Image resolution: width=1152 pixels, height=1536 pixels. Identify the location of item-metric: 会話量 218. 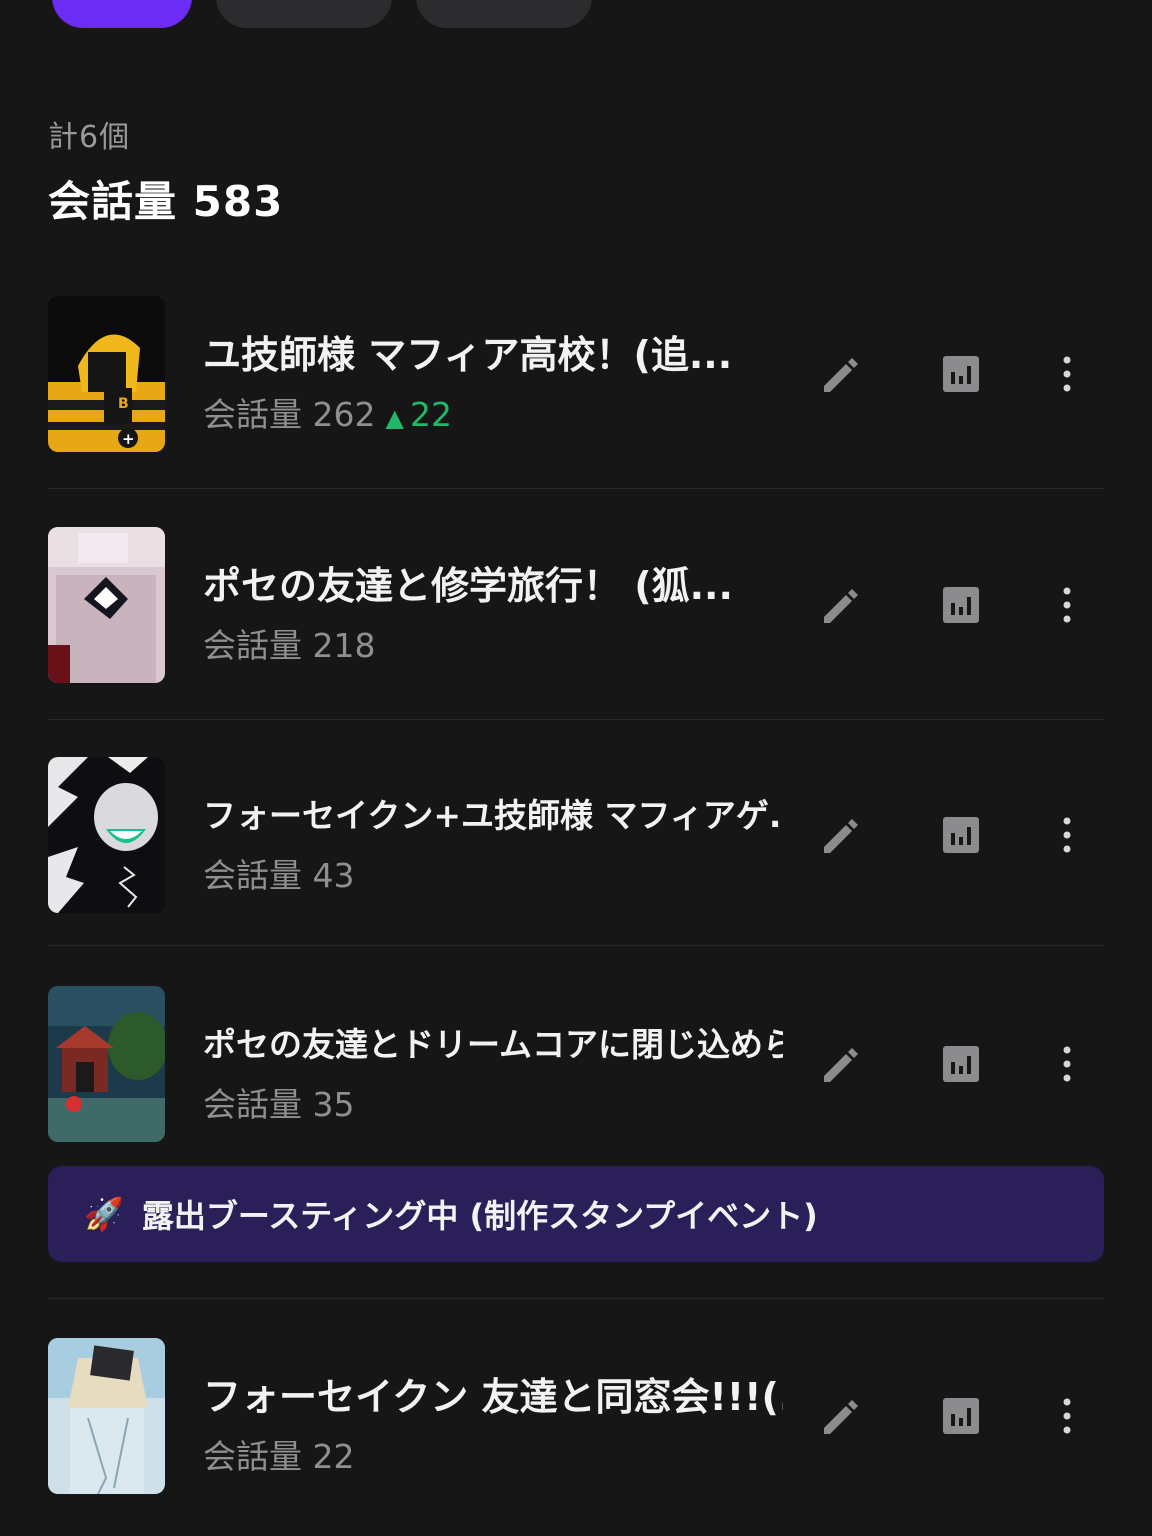
(289, 643).